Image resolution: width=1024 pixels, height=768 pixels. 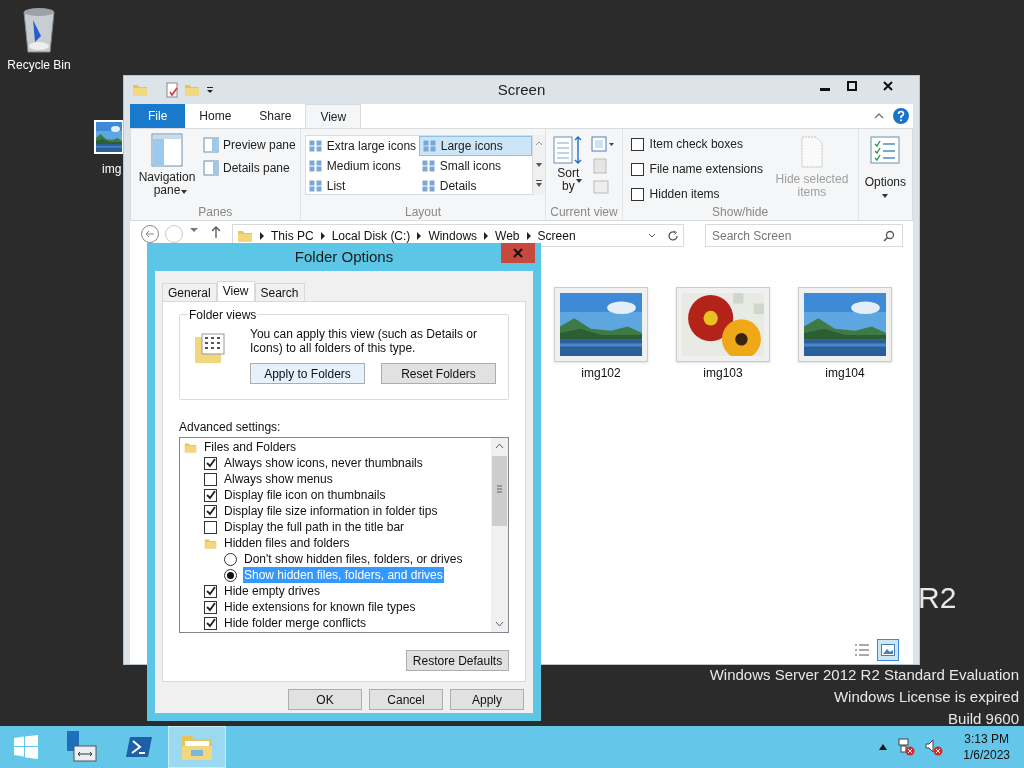 What do you see at coordinates (331, 511) in the screenshot?
I see `setting-label: Display file size information in folder tips` at bounding box center [331, 511].